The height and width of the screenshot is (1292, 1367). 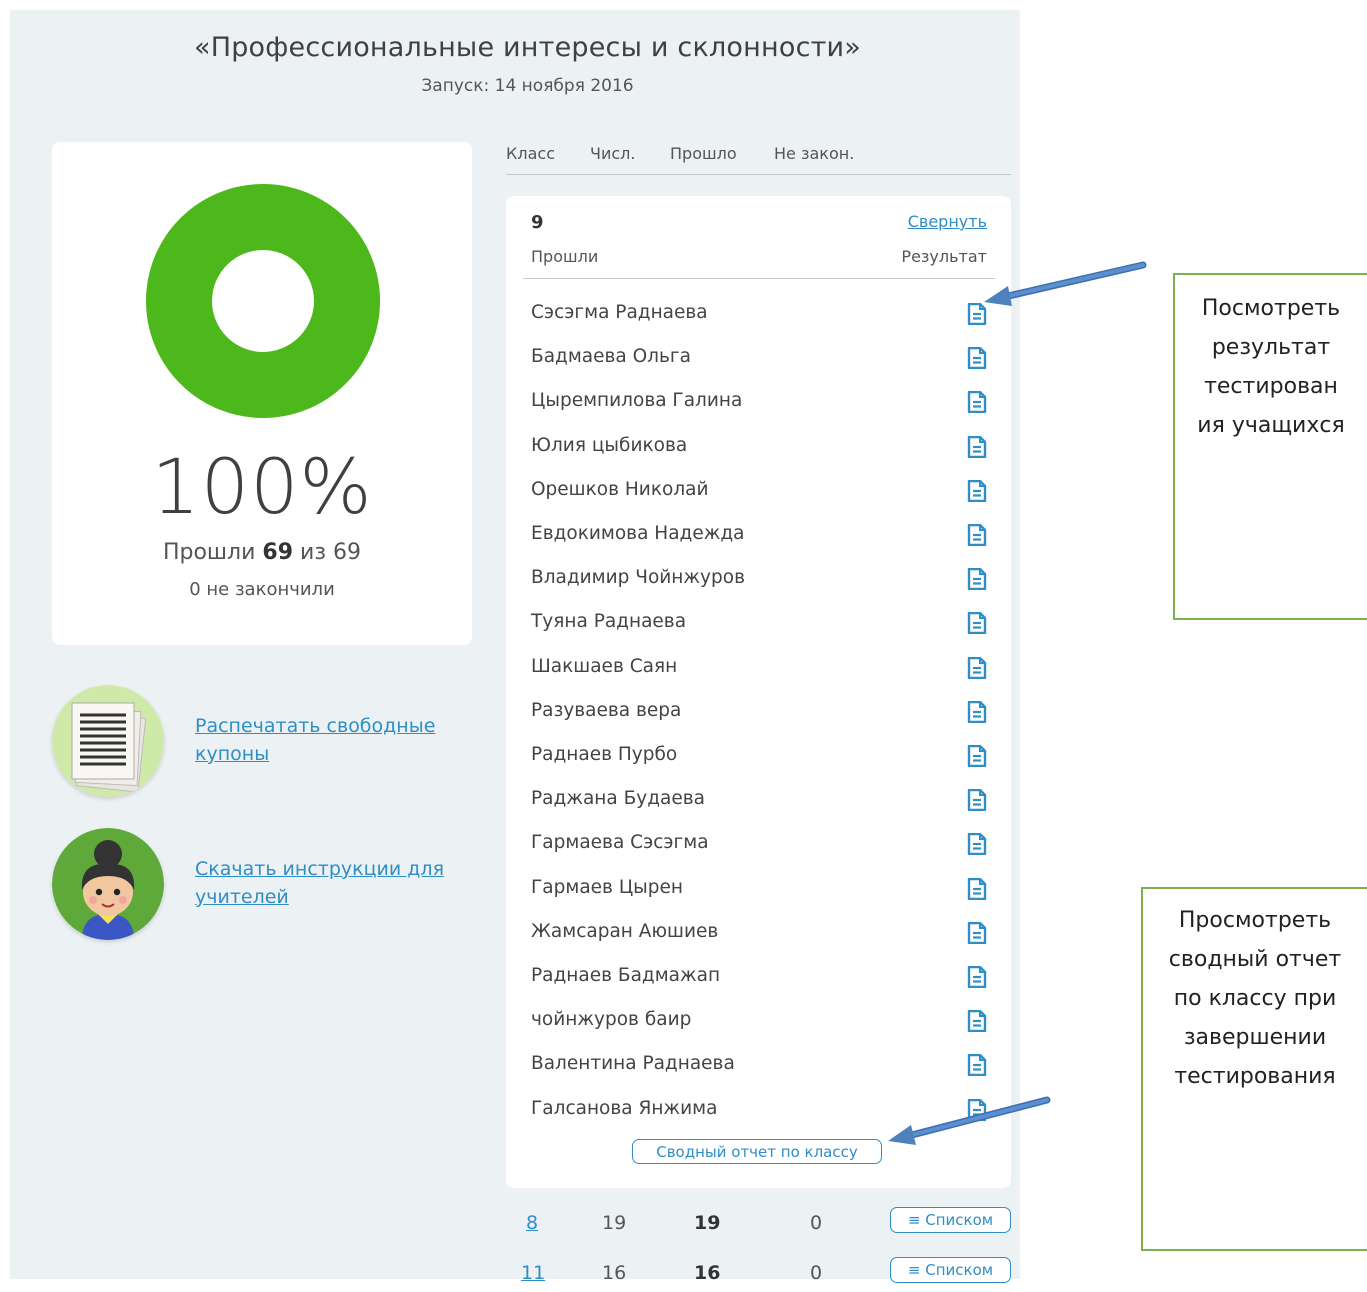 I want to click on annotation-arrows, so click(x=1017, y=703).